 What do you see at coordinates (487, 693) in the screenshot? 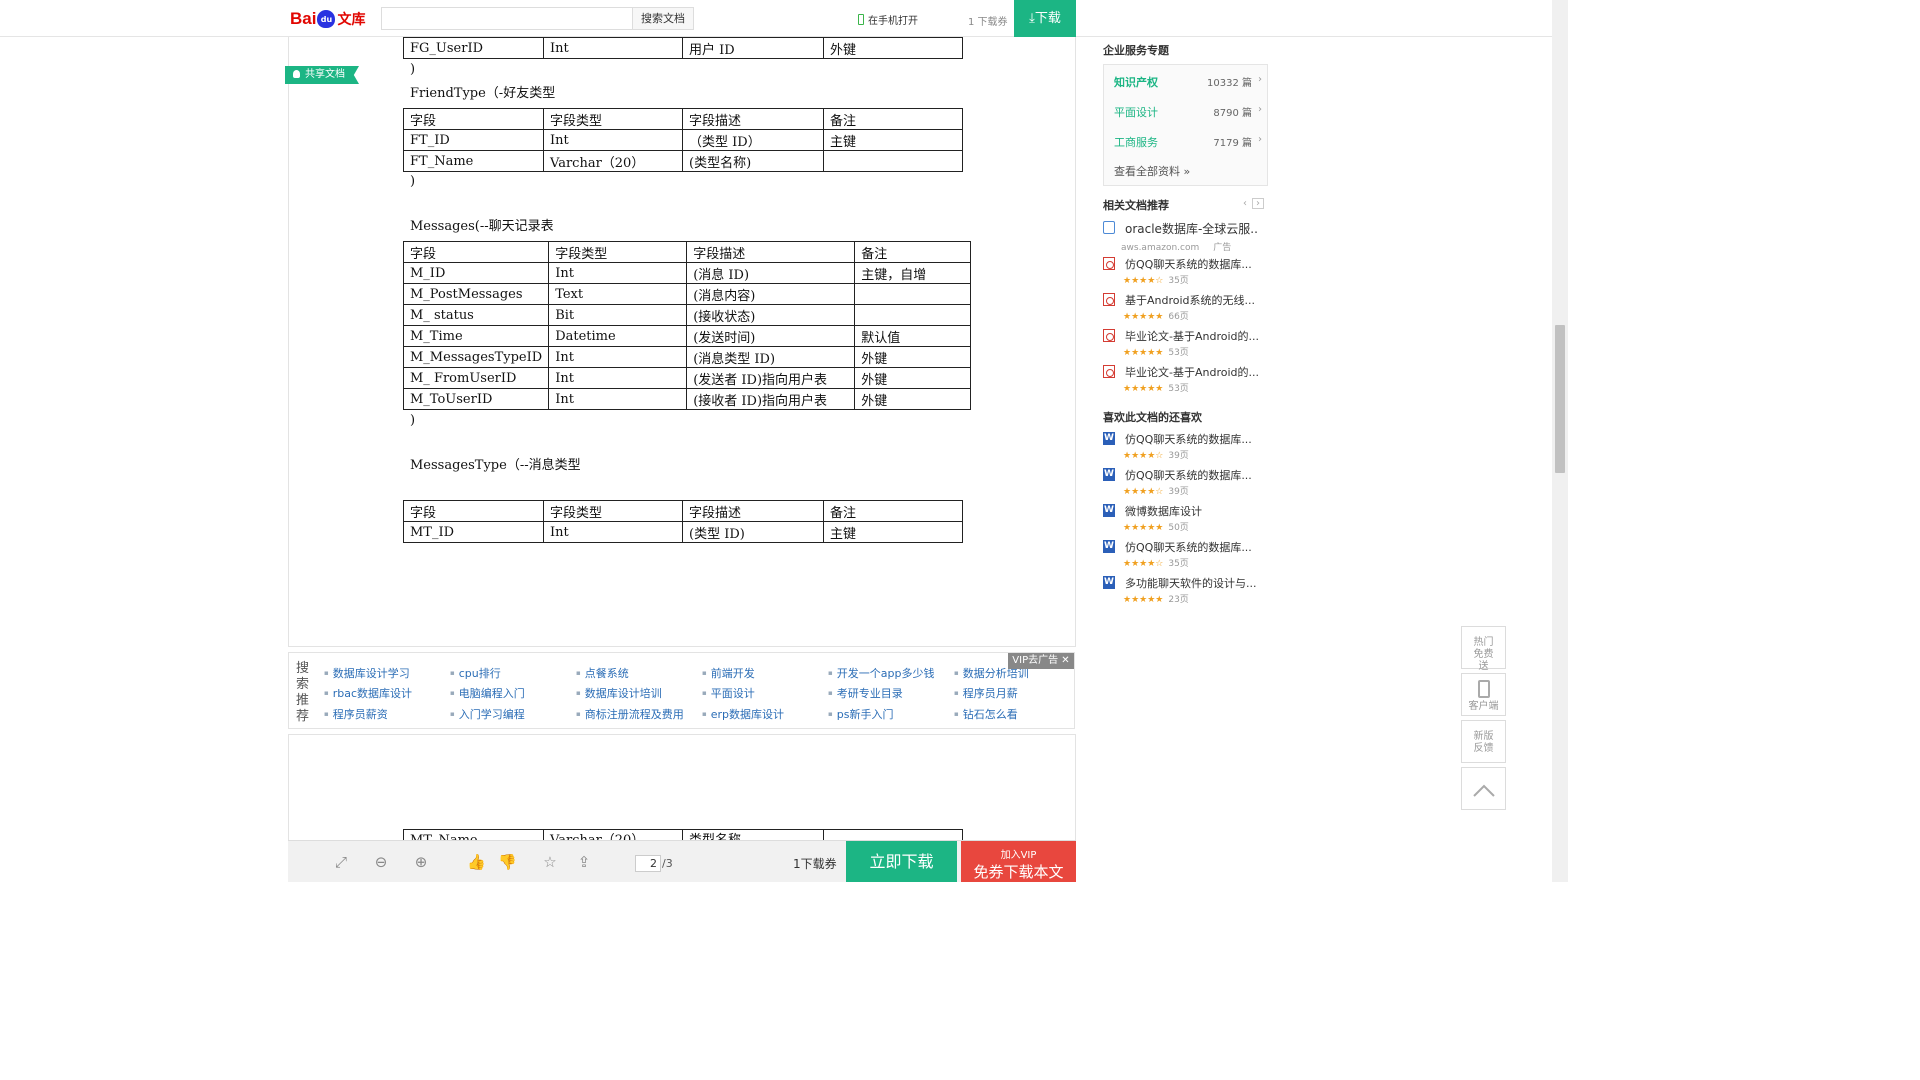
I see `search-recommend-link: 电脑编程入门` at bounding box center [487, 693].